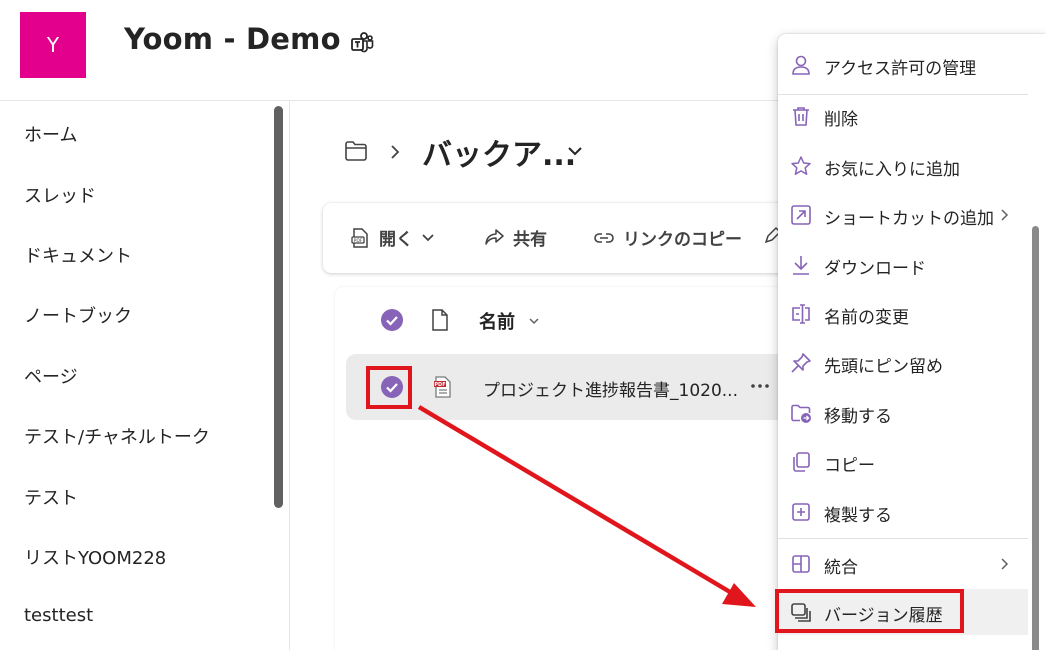 This screenshot has height=650, width=1046. Describe the element at coordinates (866, 318) in the screenshot. I see `menu-item-label: 名前の変更` at that location.